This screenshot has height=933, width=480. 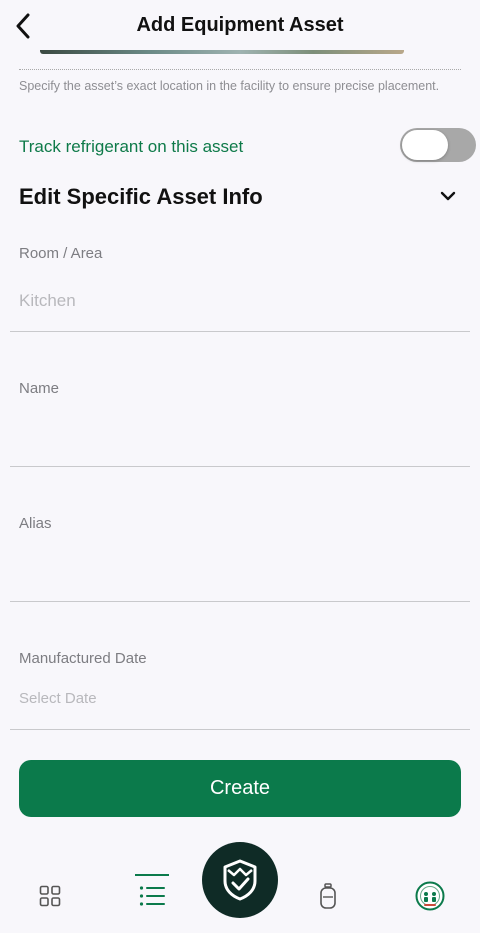 What do you see at coordinates (240, 788) in the screenshot?
I see `create-button: Create` at bounding box center [240, 788].